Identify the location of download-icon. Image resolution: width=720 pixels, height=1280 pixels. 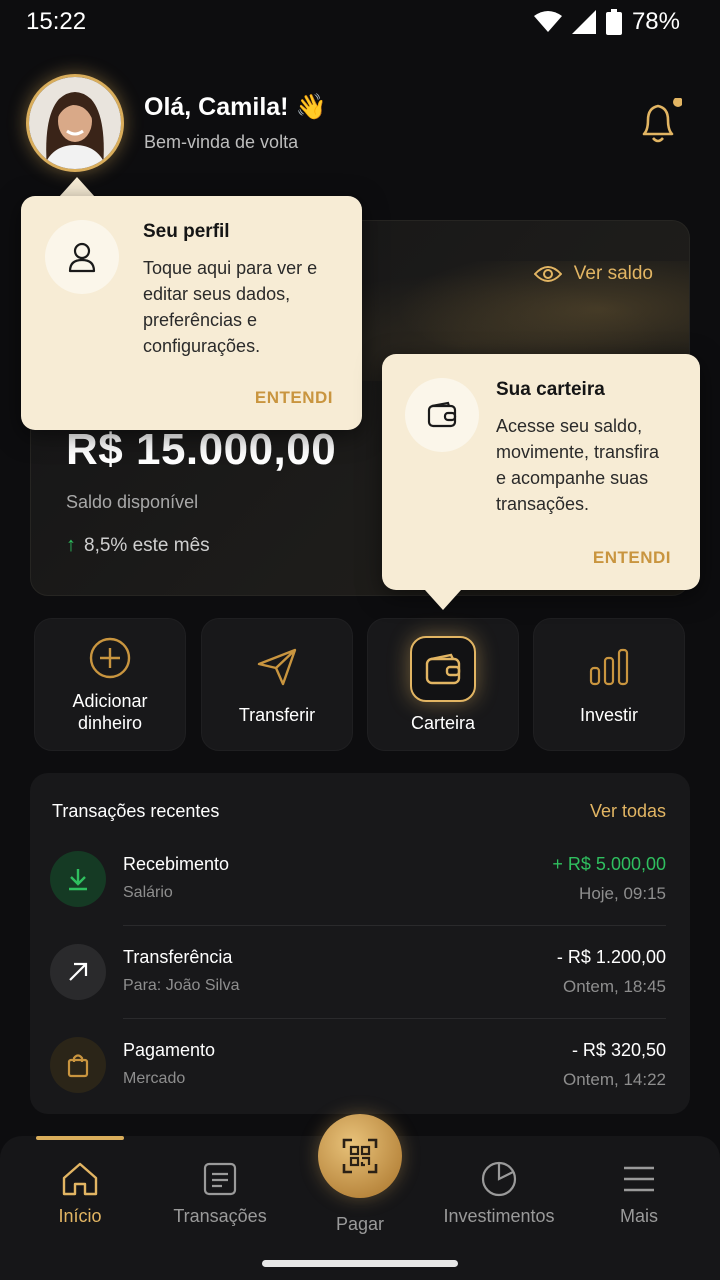
(78, 879).